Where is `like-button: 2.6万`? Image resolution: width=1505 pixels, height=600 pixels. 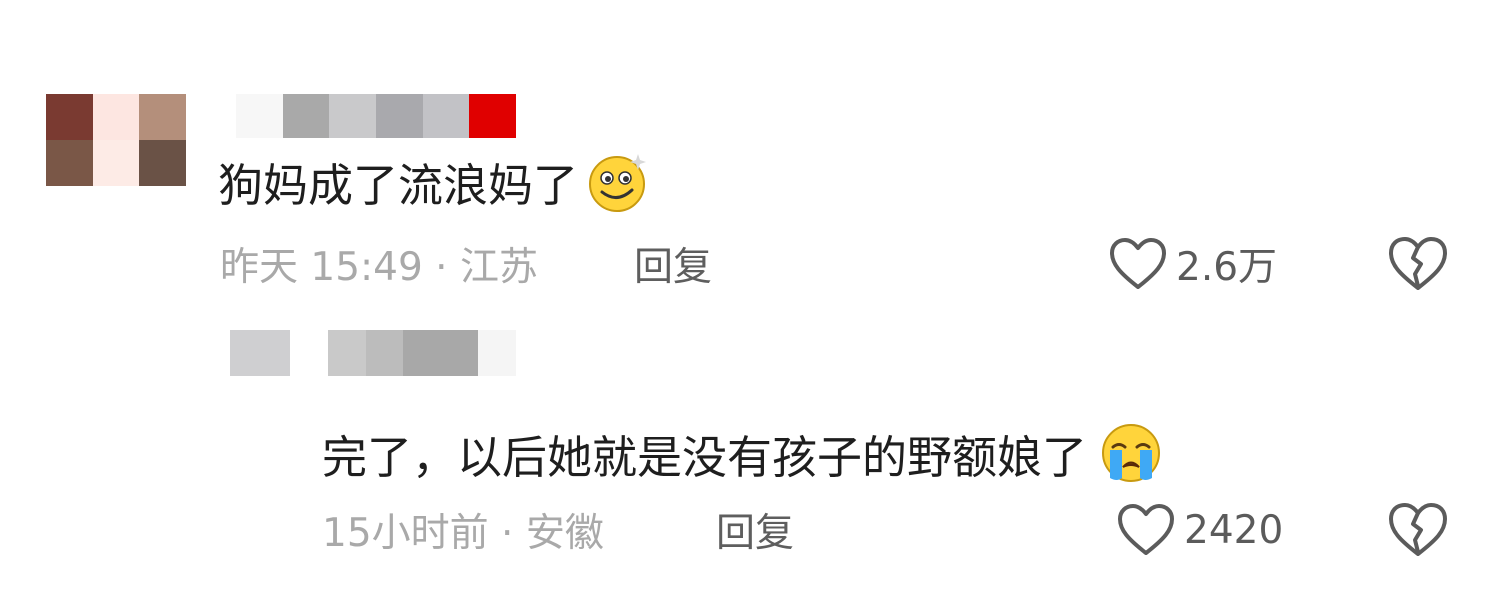 like-button: 2.6万 is located at coordinates (1192, 264).